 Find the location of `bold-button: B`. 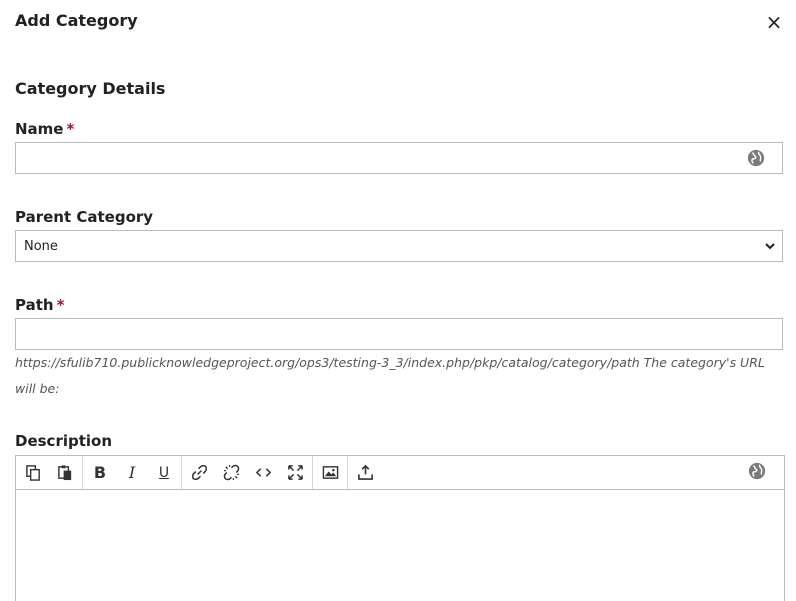

bold-button: B is located at coordinates (100, 473).